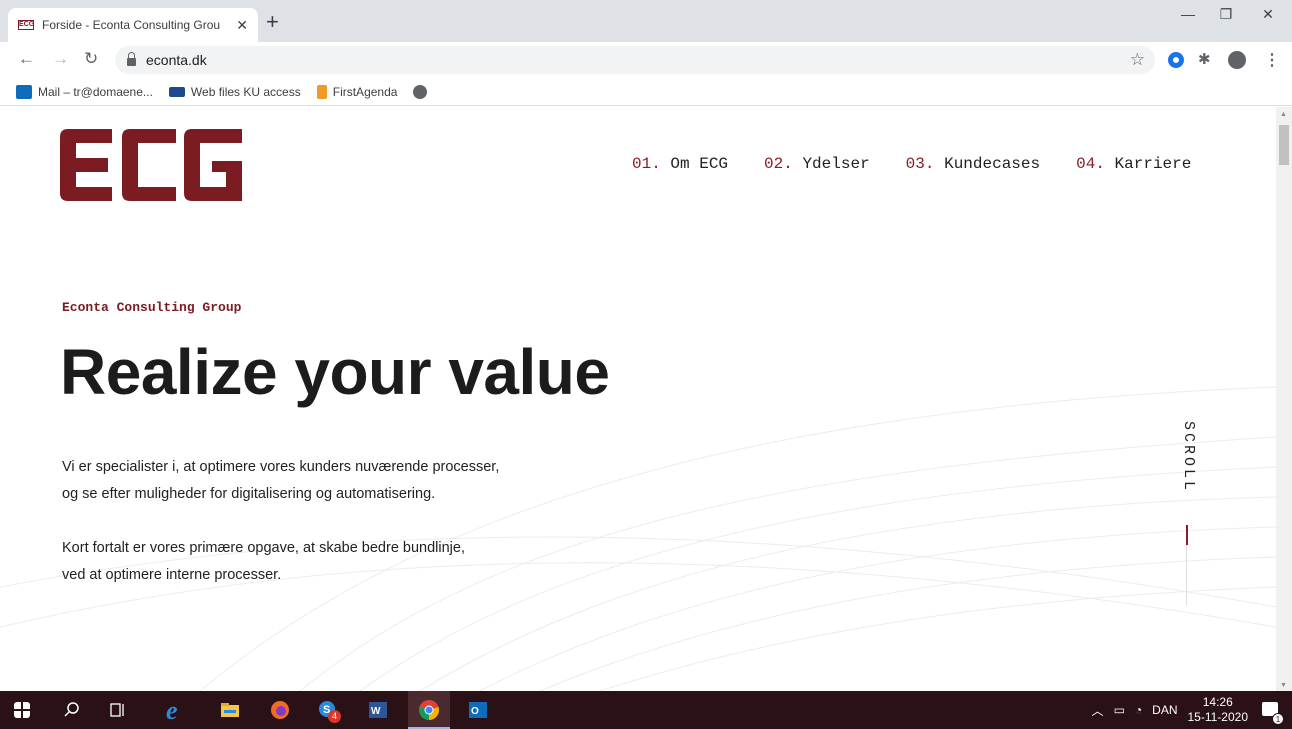 The width and height of the screenshot is (1292, 729). Describe the element at coordinates (1218, 717) in the screenshot. I see `clock-date: 15-11-2020` at that location.